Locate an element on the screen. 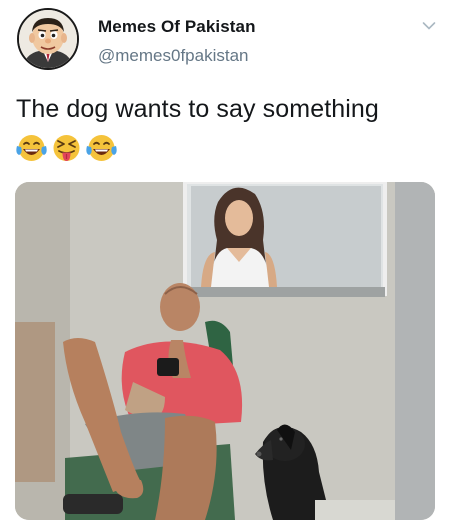  avatar is located at coordinates (48, 39).